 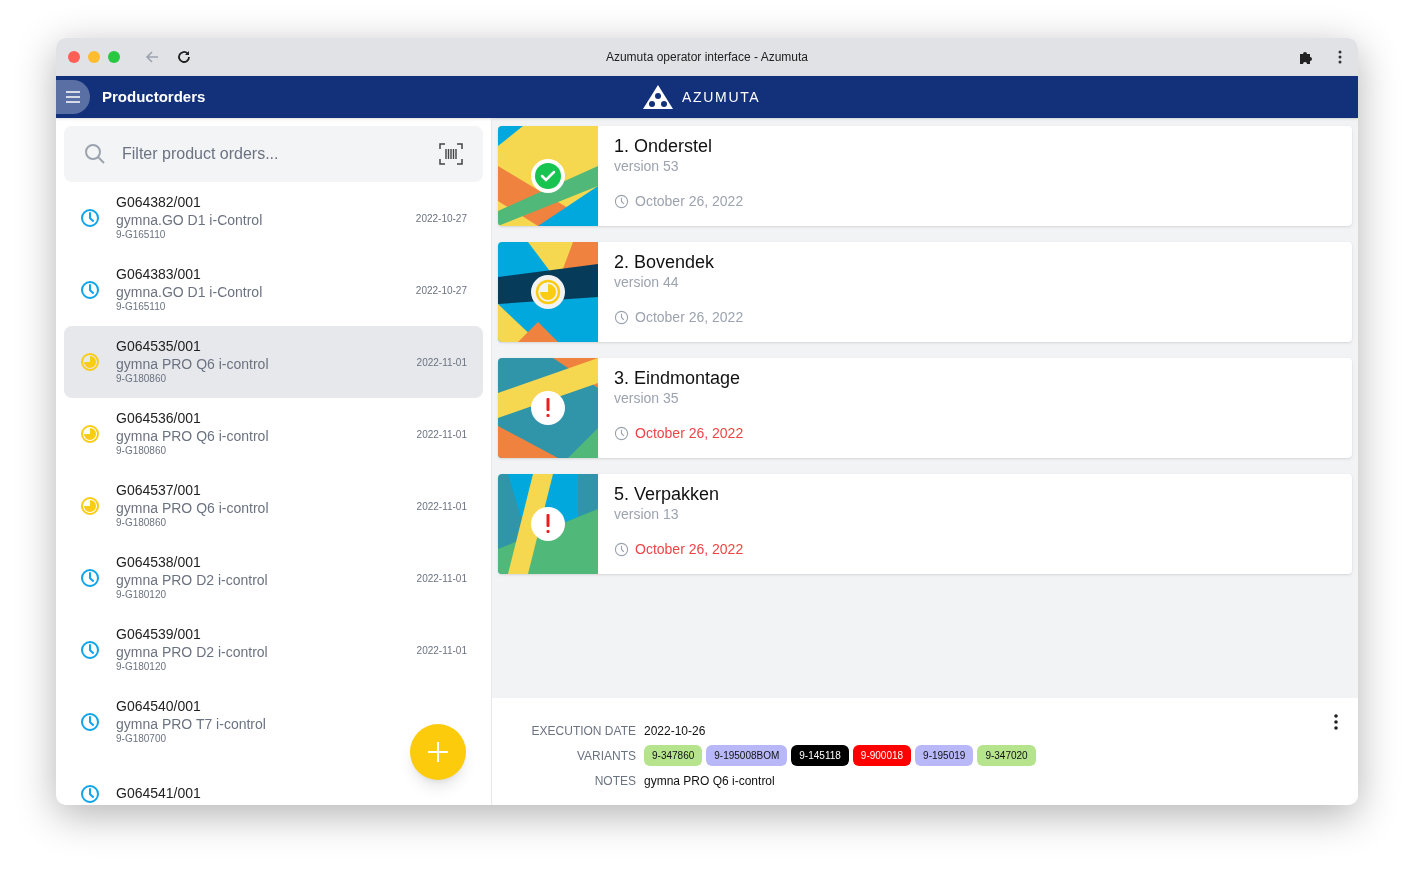 I want to click on variant-tag: 9-195008BOM, so click(x=747, y=755).